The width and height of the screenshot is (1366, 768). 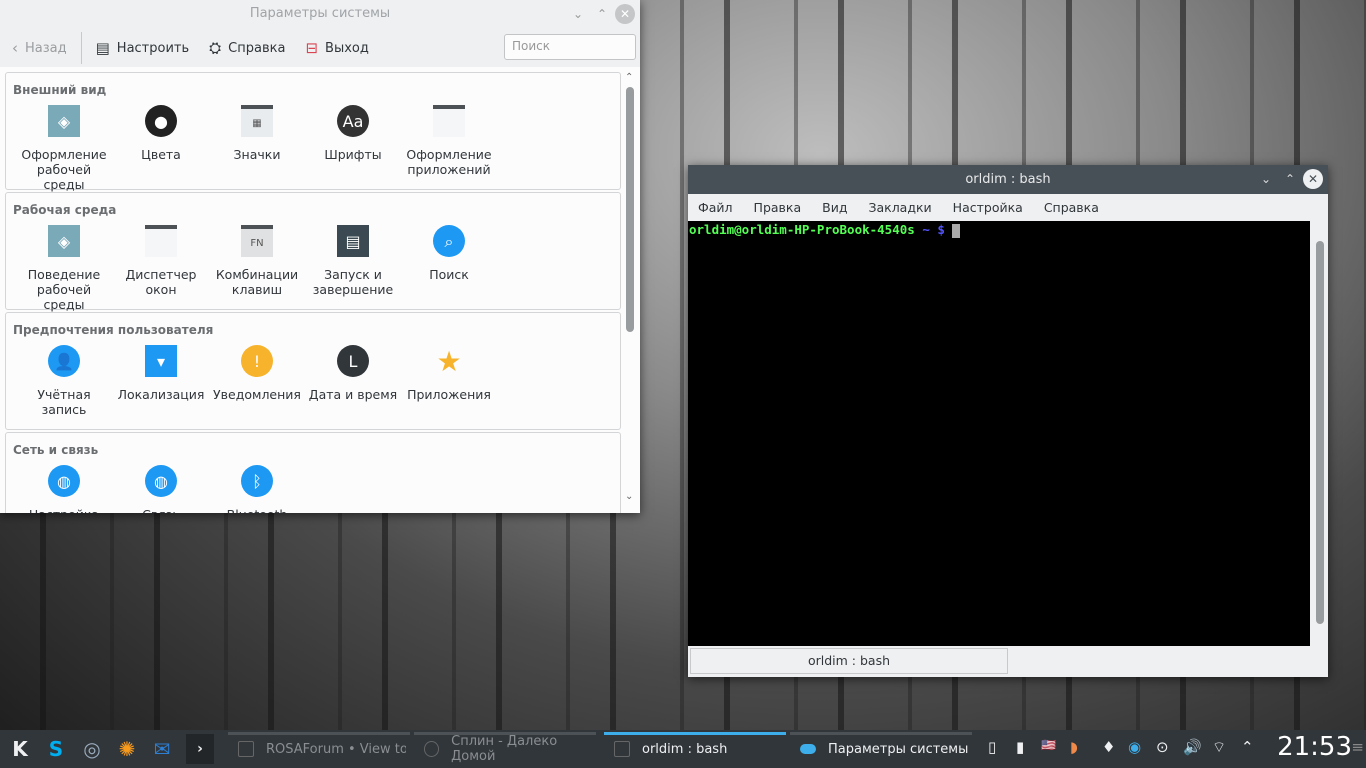 I want to click on media-play-icon: ⊙, so click(x=1162, y=747).